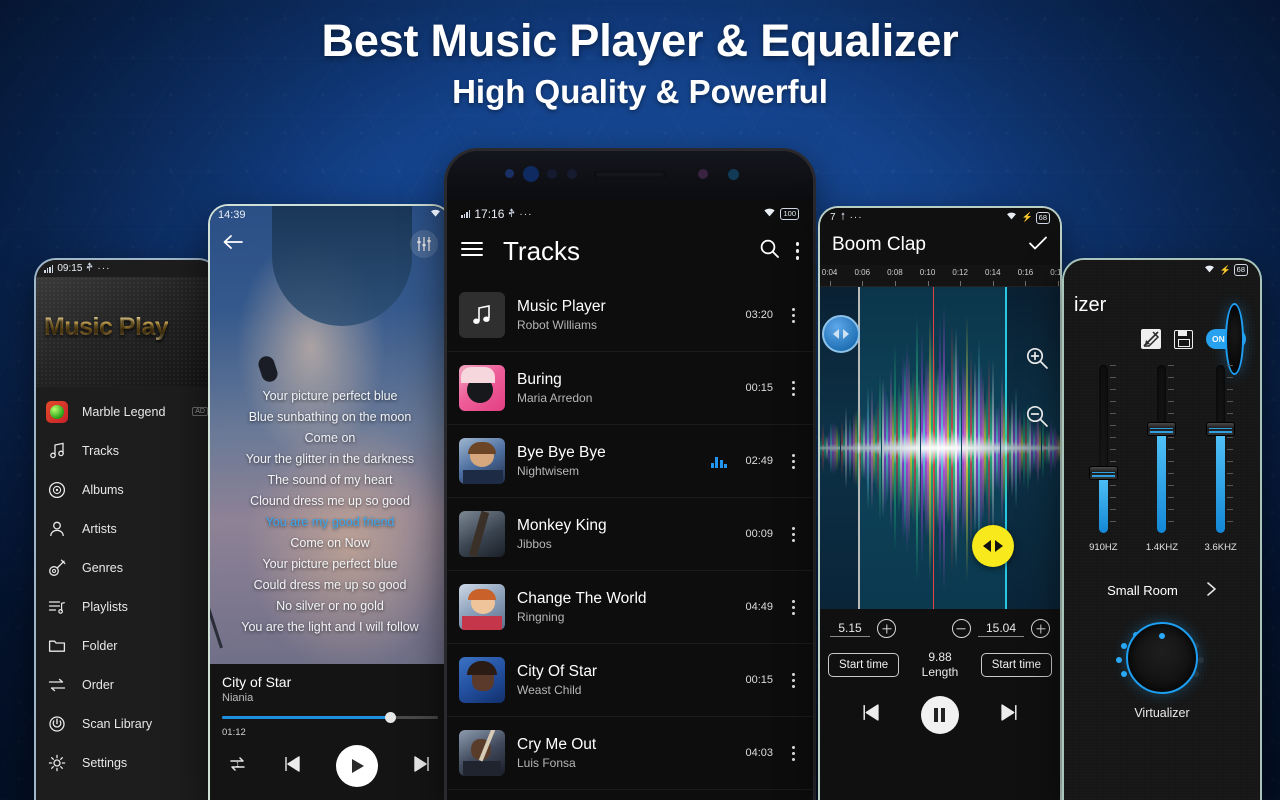  Describe the element at coordinates (864, 665) in the screenshot. I see `left-start-time-button: Start time` at that location.